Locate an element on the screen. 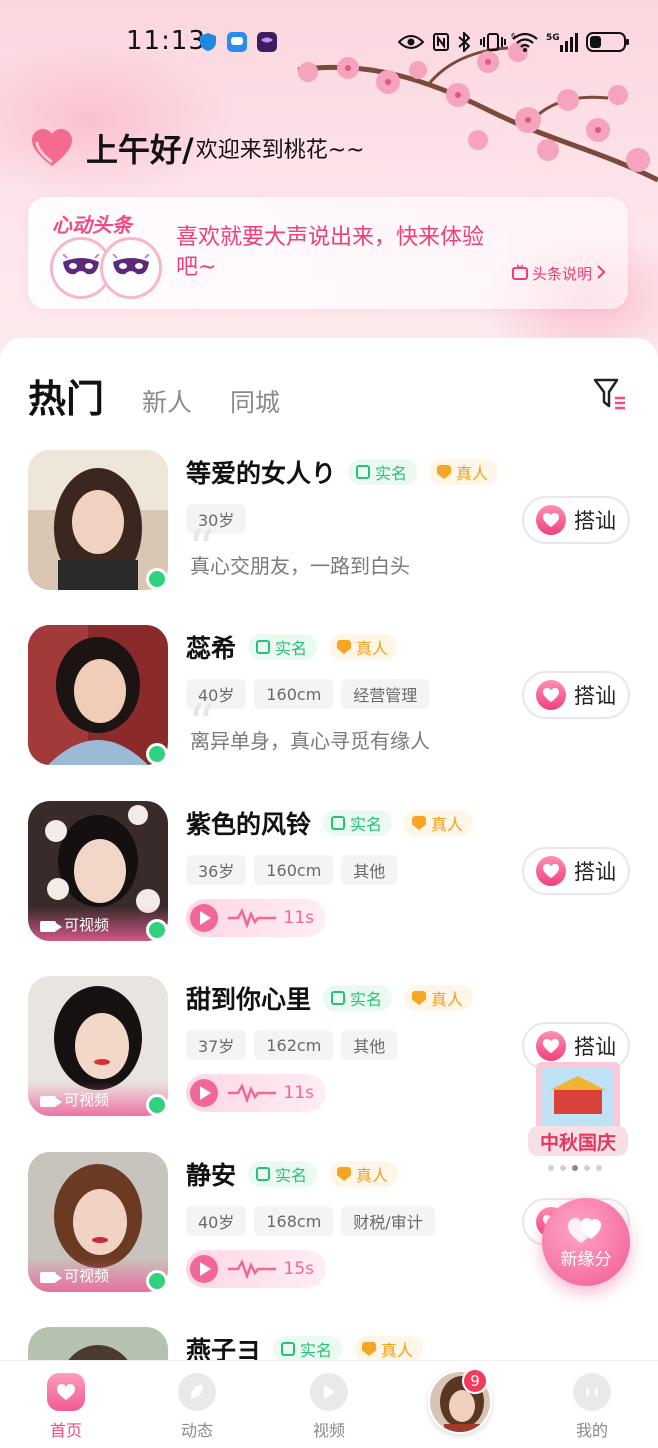 Image resolution: width=658 pixels, height=1448 pixels. user-name-text: 甜到你心里 is located at coordinates (249, 999).